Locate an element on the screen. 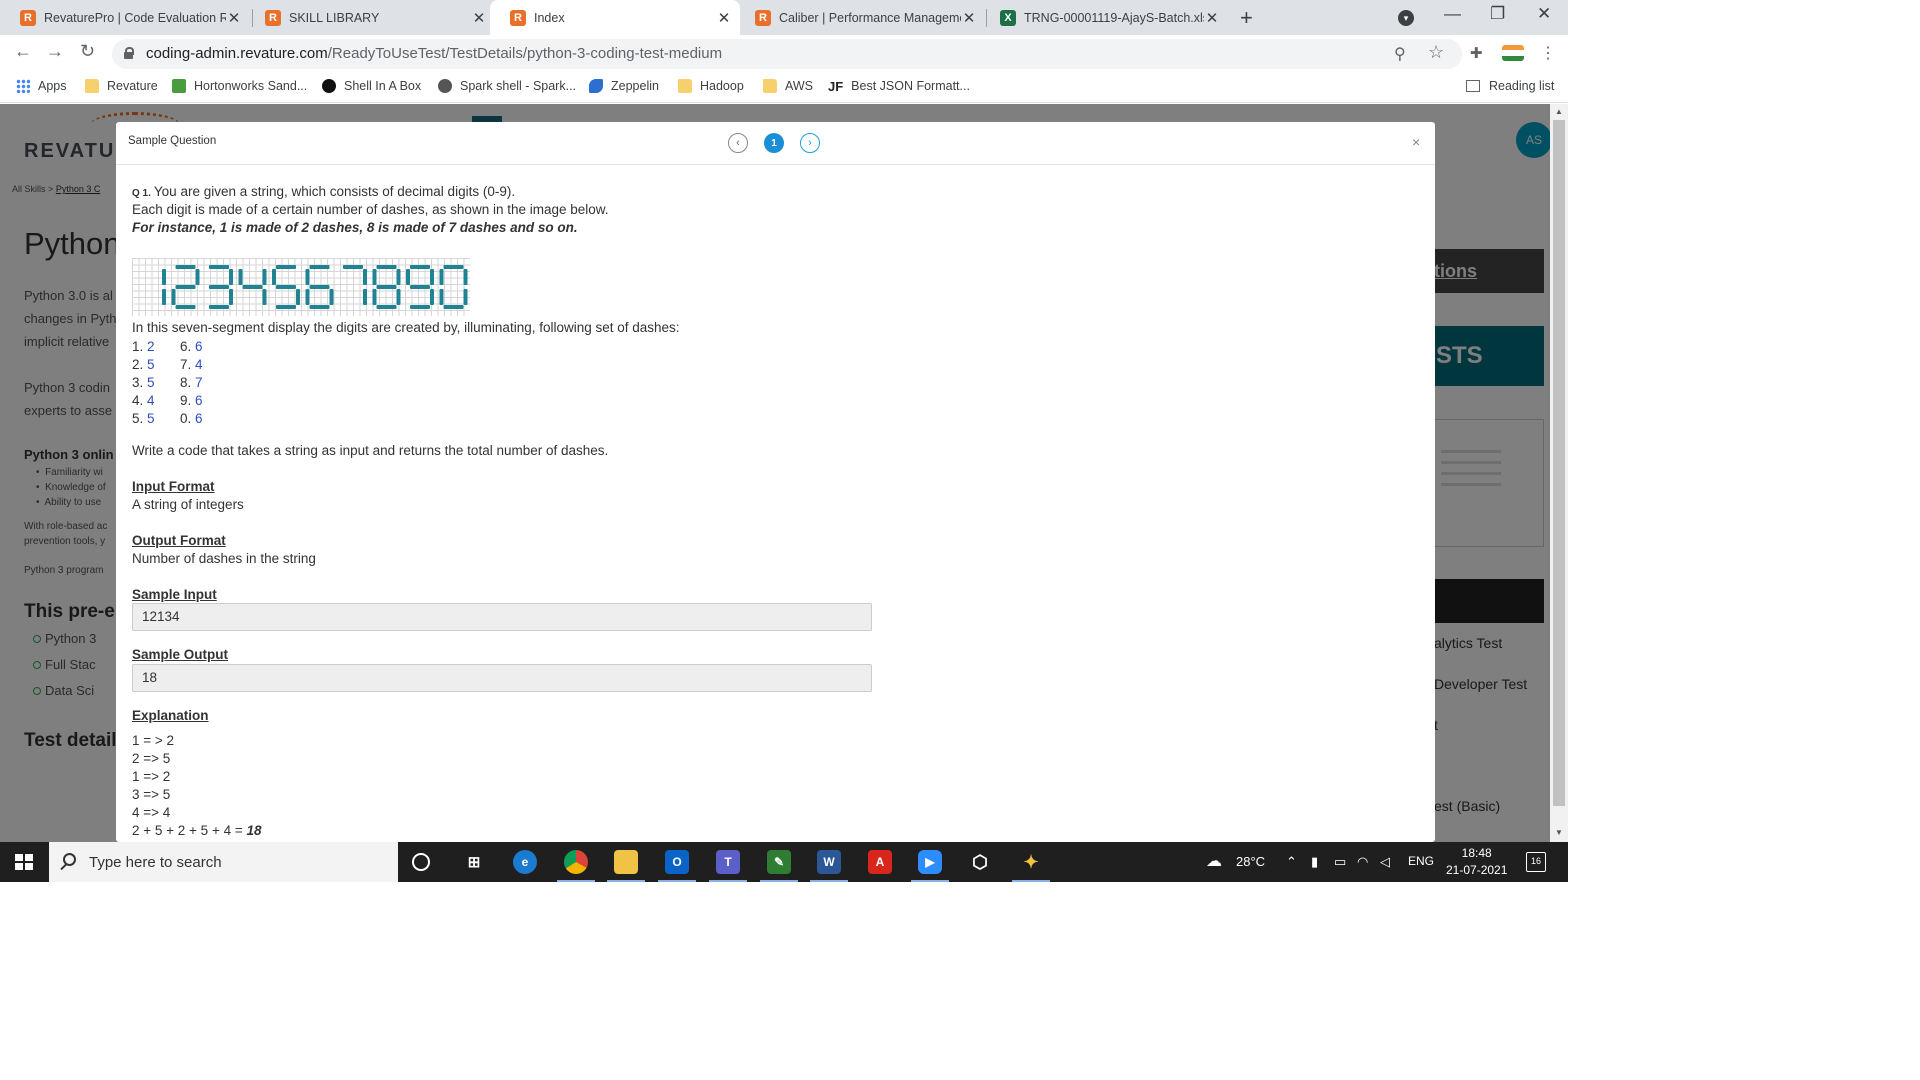 The image size is (1920, 1080). scrollbar-thumb is located at coordinates (1559, 463).